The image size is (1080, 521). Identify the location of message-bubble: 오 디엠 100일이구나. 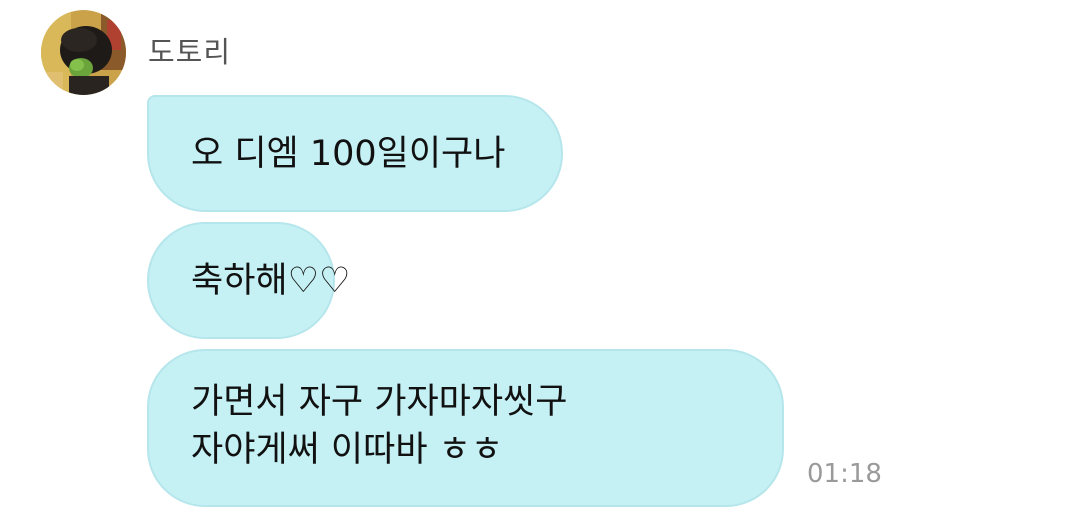
(355, 153).